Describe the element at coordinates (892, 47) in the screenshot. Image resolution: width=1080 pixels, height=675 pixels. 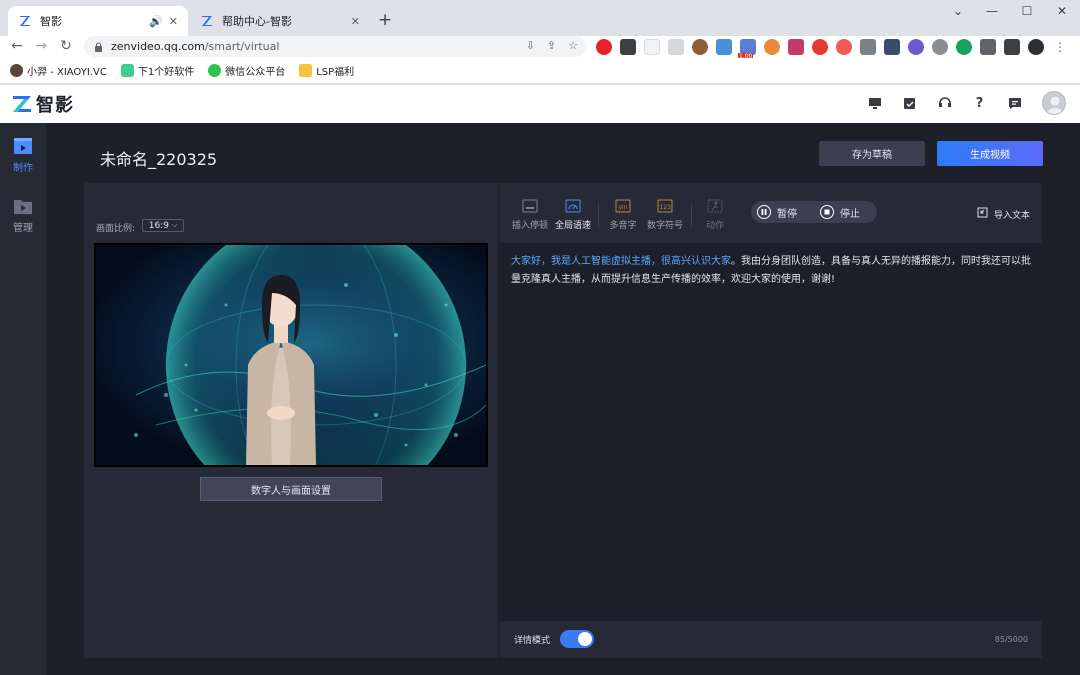
I see `extension-keyboard-icon` at that location.